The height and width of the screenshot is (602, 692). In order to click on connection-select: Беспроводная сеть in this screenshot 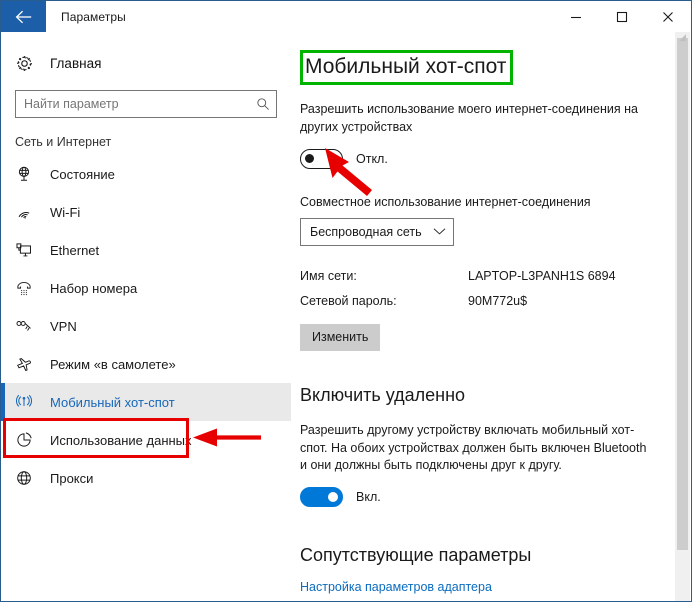, I will do `click(377, 231)`.